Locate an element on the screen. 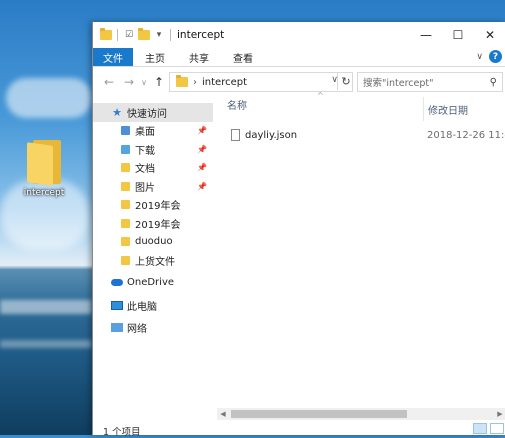 This screenshot has width=505, height=438. sidebar-item-label: 网络 is located at coordinates (137, 330).